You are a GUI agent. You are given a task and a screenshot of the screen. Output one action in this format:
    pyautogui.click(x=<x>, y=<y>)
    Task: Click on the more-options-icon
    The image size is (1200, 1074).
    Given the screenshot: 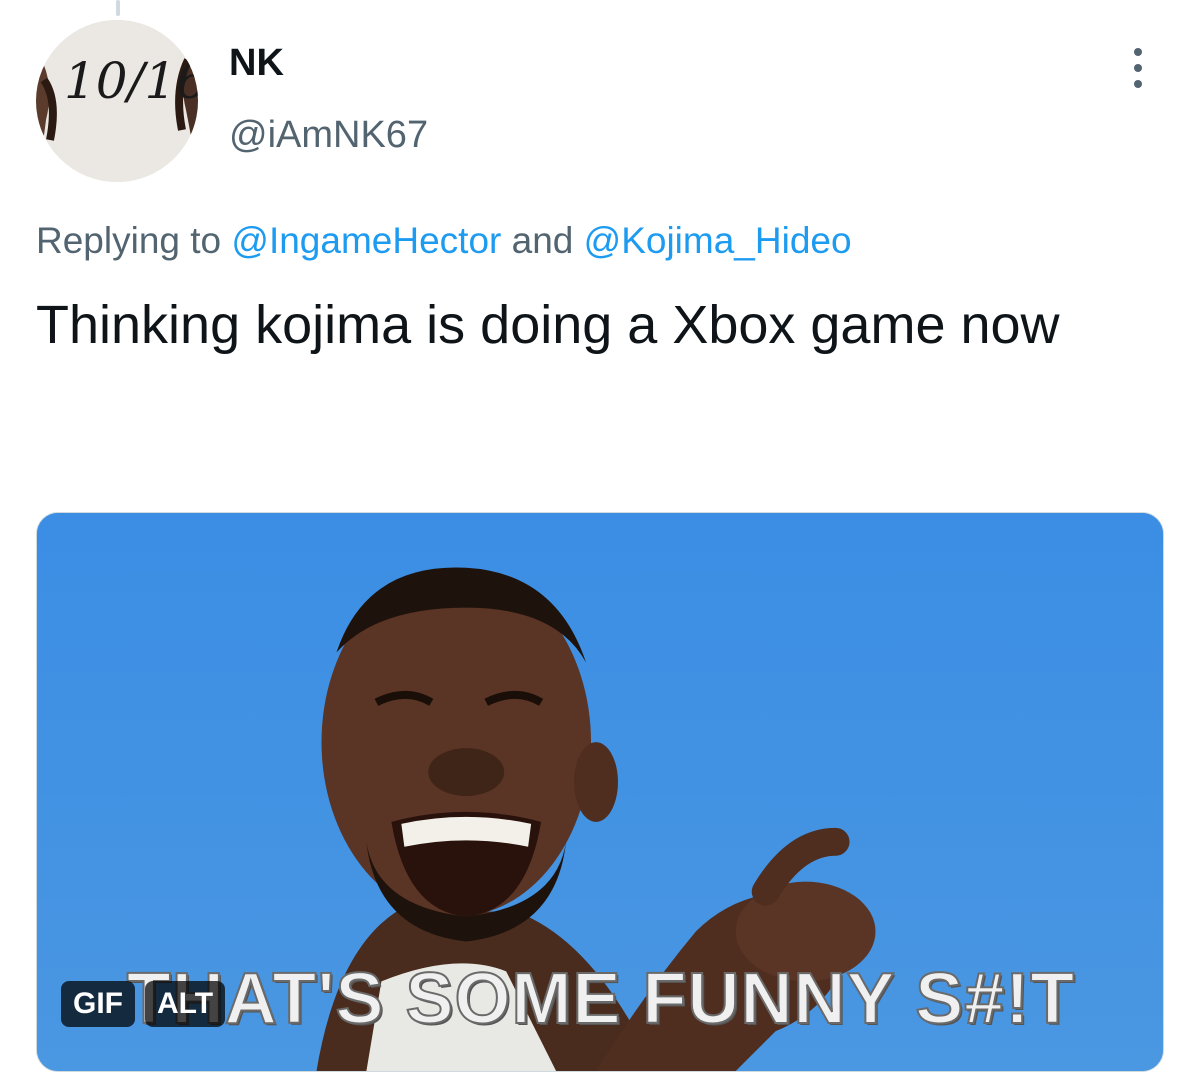 What is the action you would take?
    pyautogui.click(x=1138, y=68)
    